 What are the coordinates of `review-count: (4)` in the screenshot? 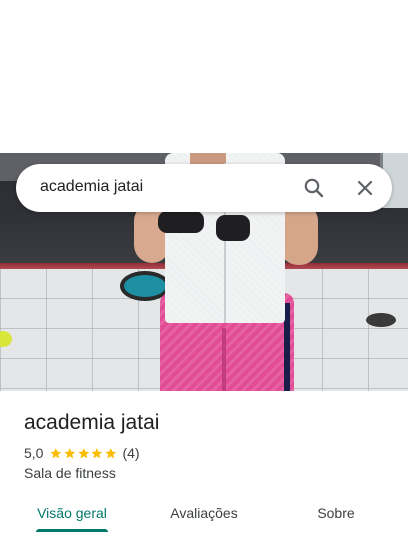 It's located at (130, 453).